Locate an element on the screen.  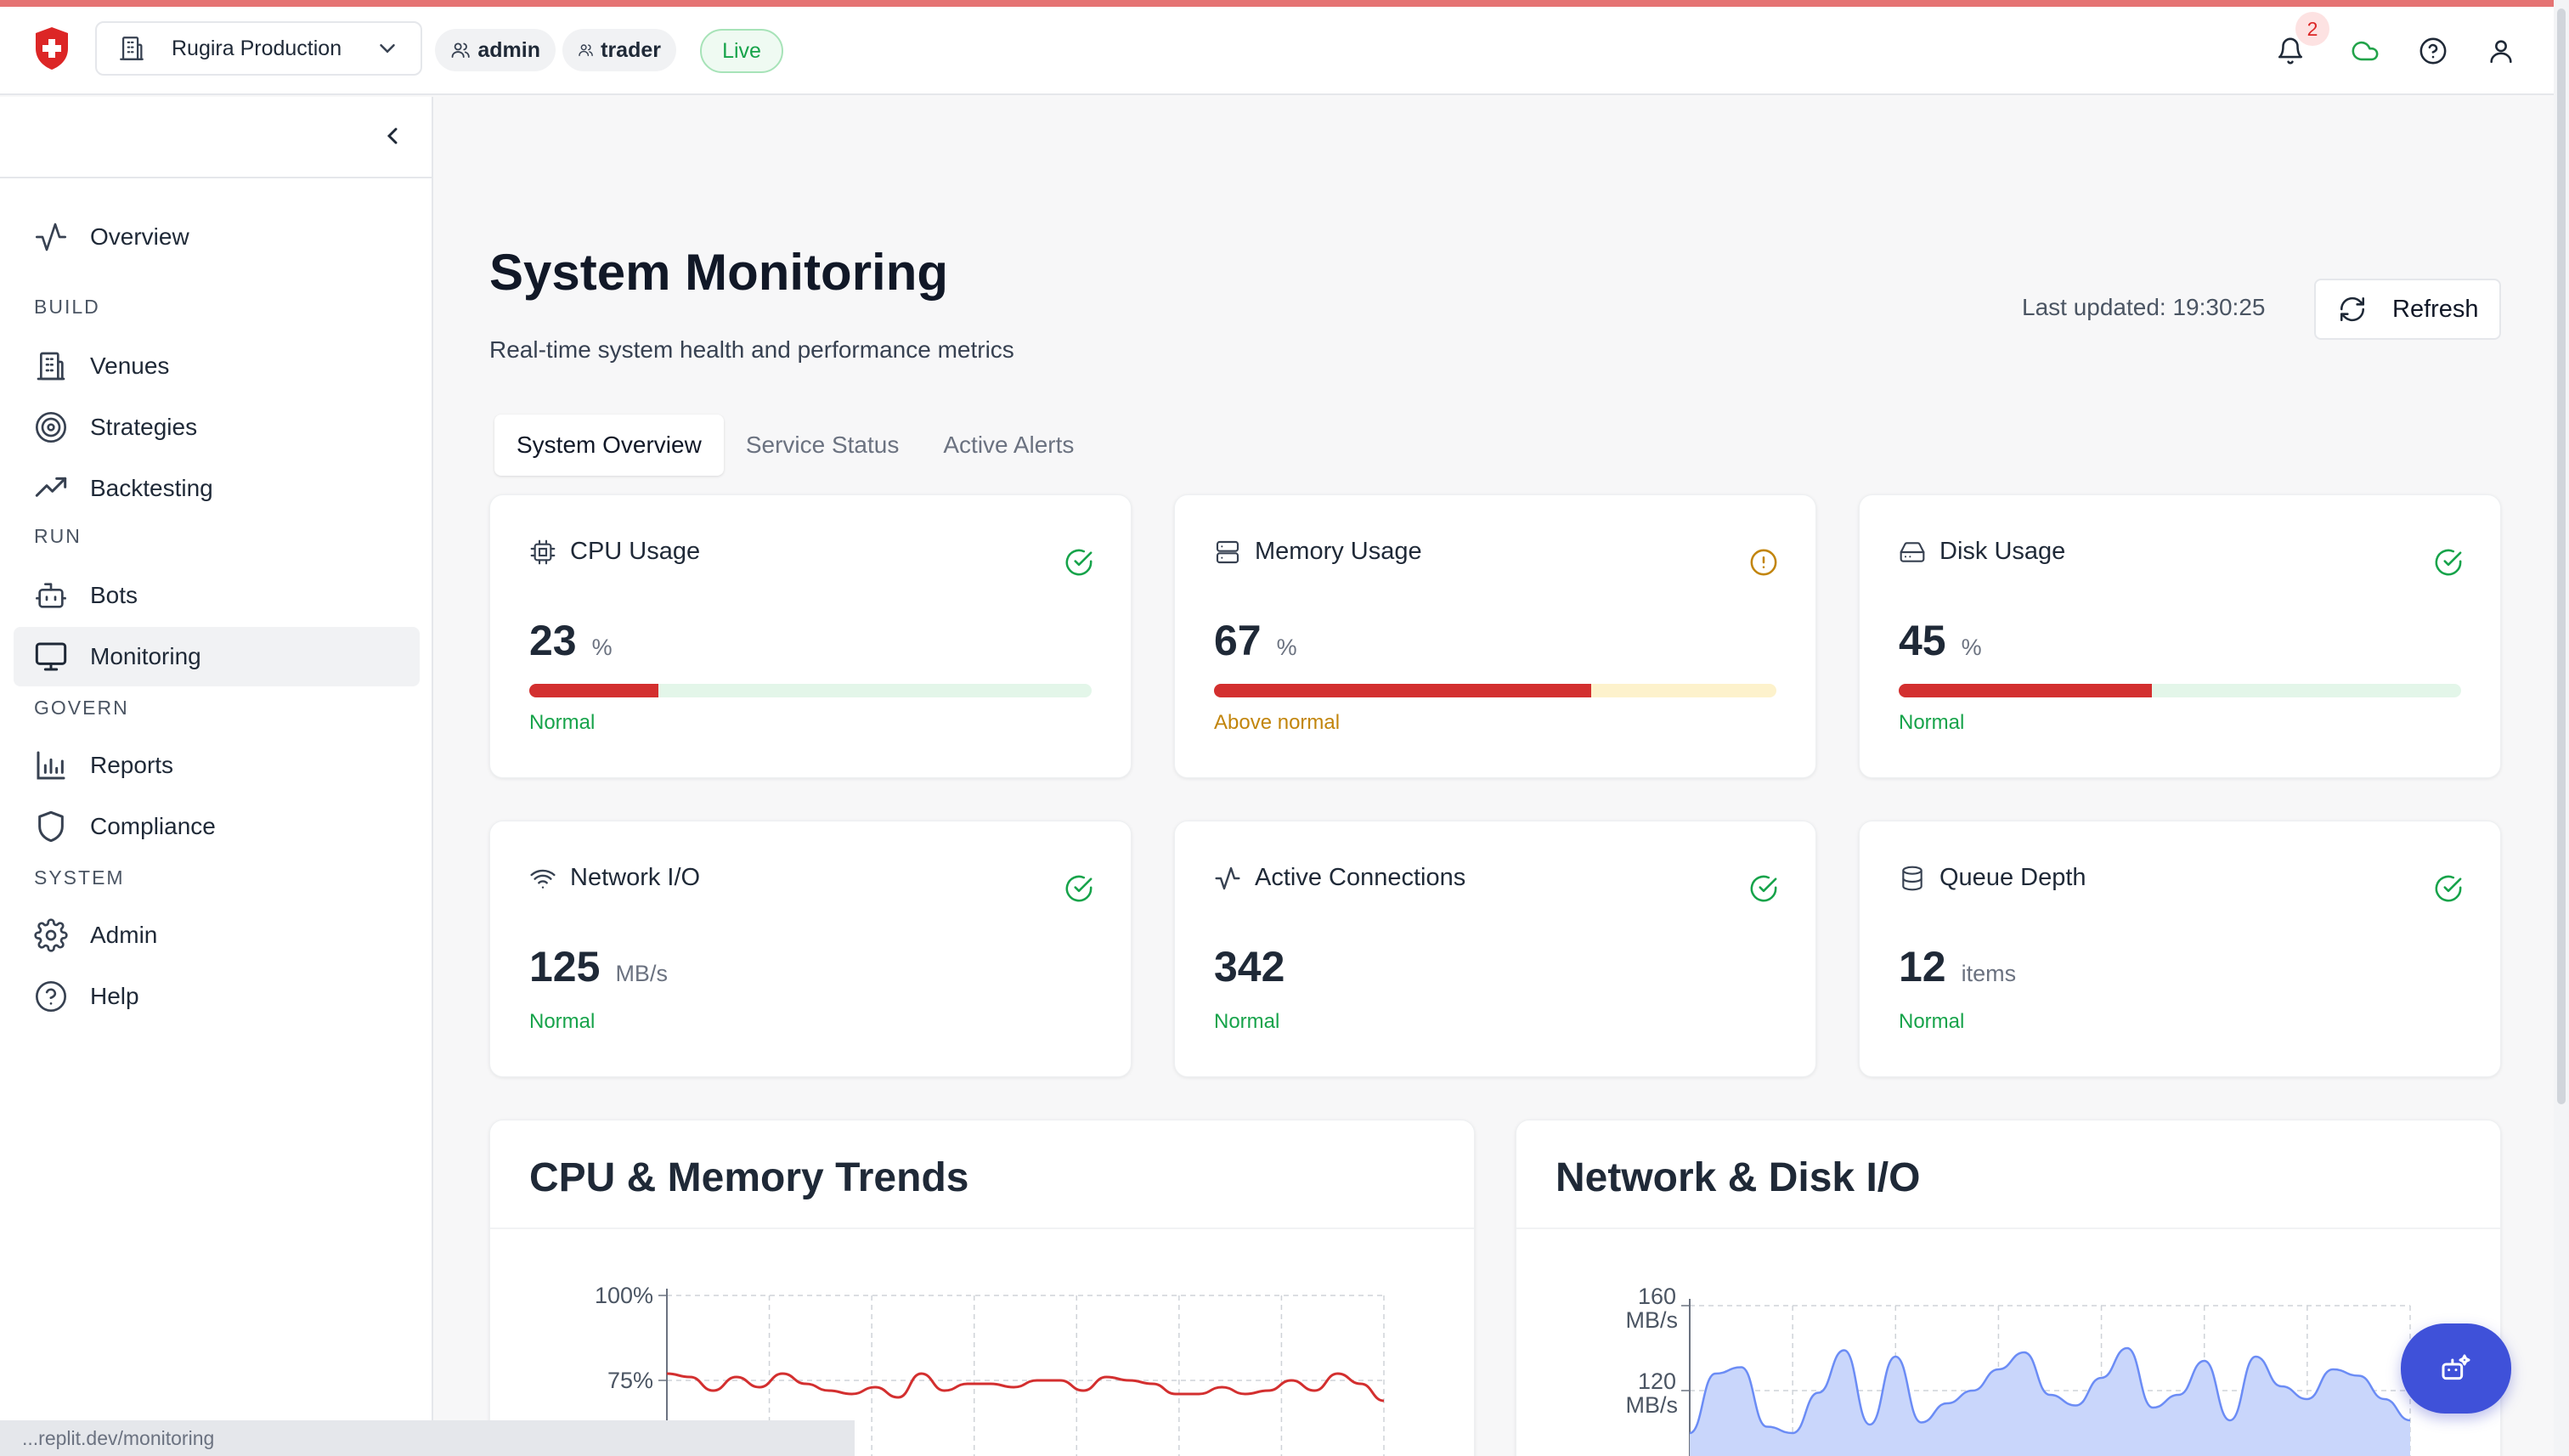
ai-assistant-button is located at coordinates (2456, 1369).